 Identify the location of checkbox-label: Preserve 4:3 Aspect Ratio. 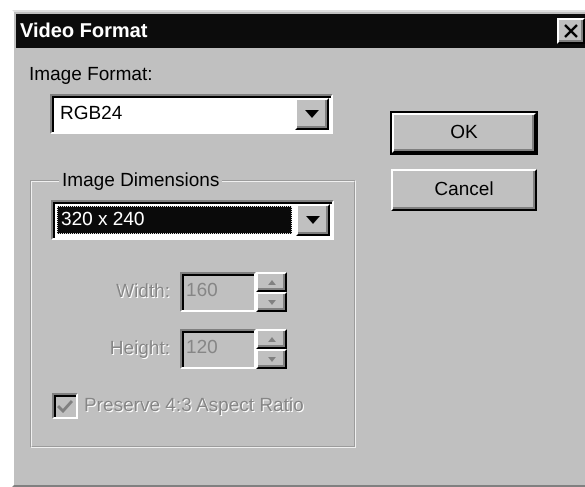
(194, 406).